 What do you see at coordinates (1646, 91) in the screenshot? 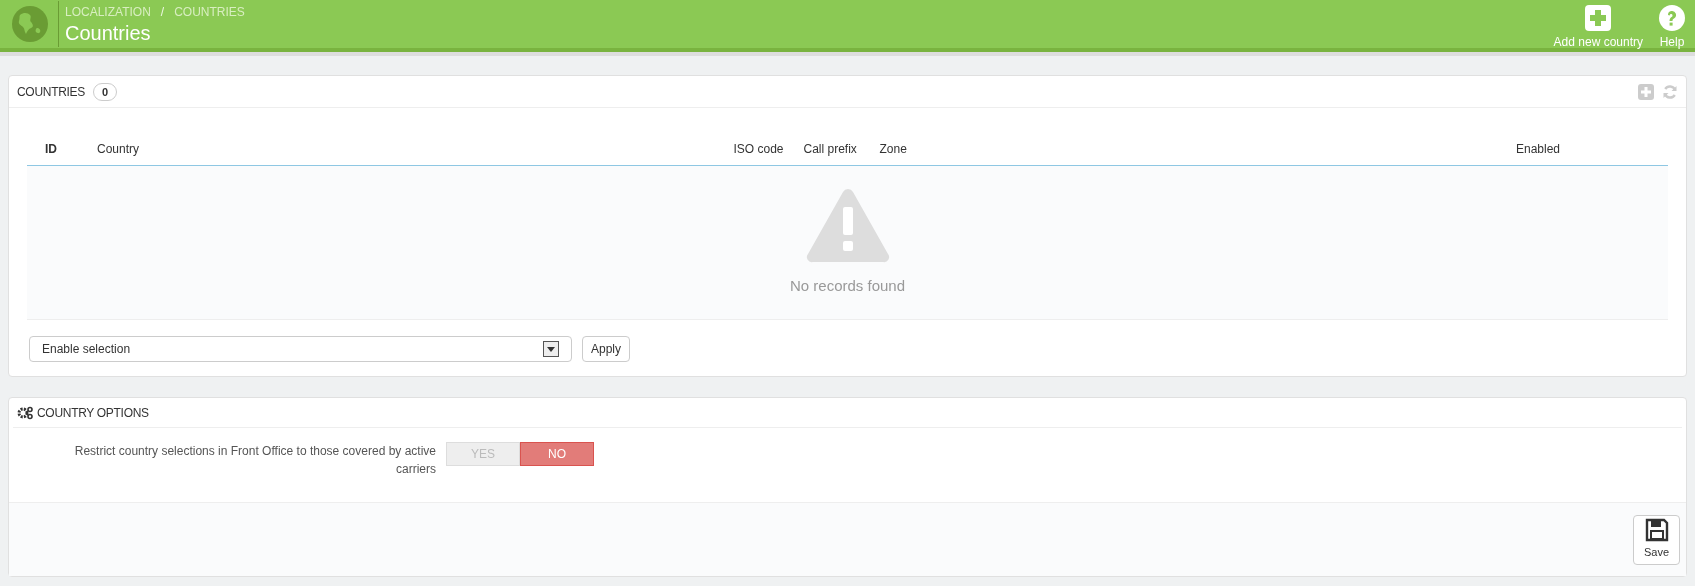
I see `add-icon` at bounding box center [1646, 91].